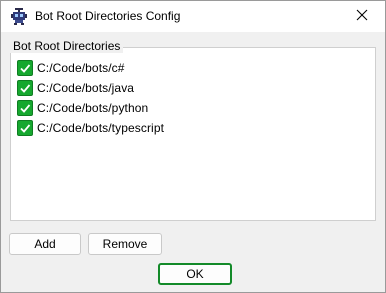  Describe the element at coordinates (193, 16) in the screenshot. I see `title-bar: Bot Root Directories Config` at that location.